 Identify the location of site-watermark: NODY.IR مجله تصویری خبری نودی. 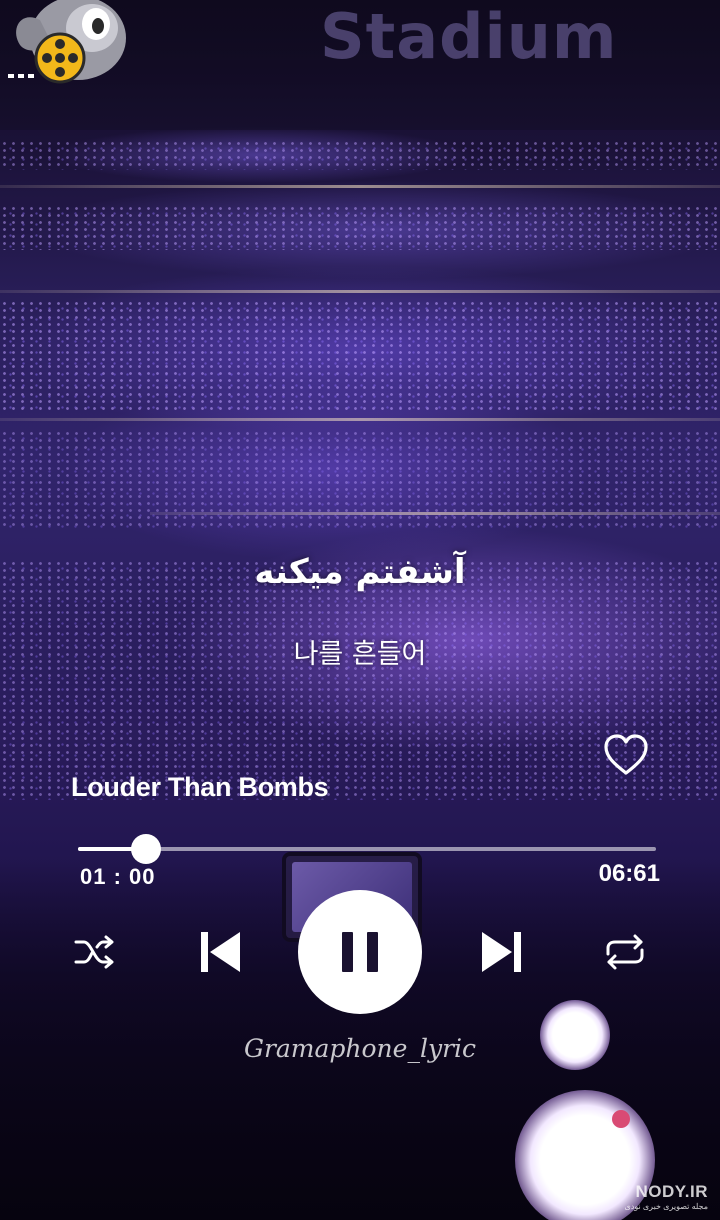
(666, 1196).